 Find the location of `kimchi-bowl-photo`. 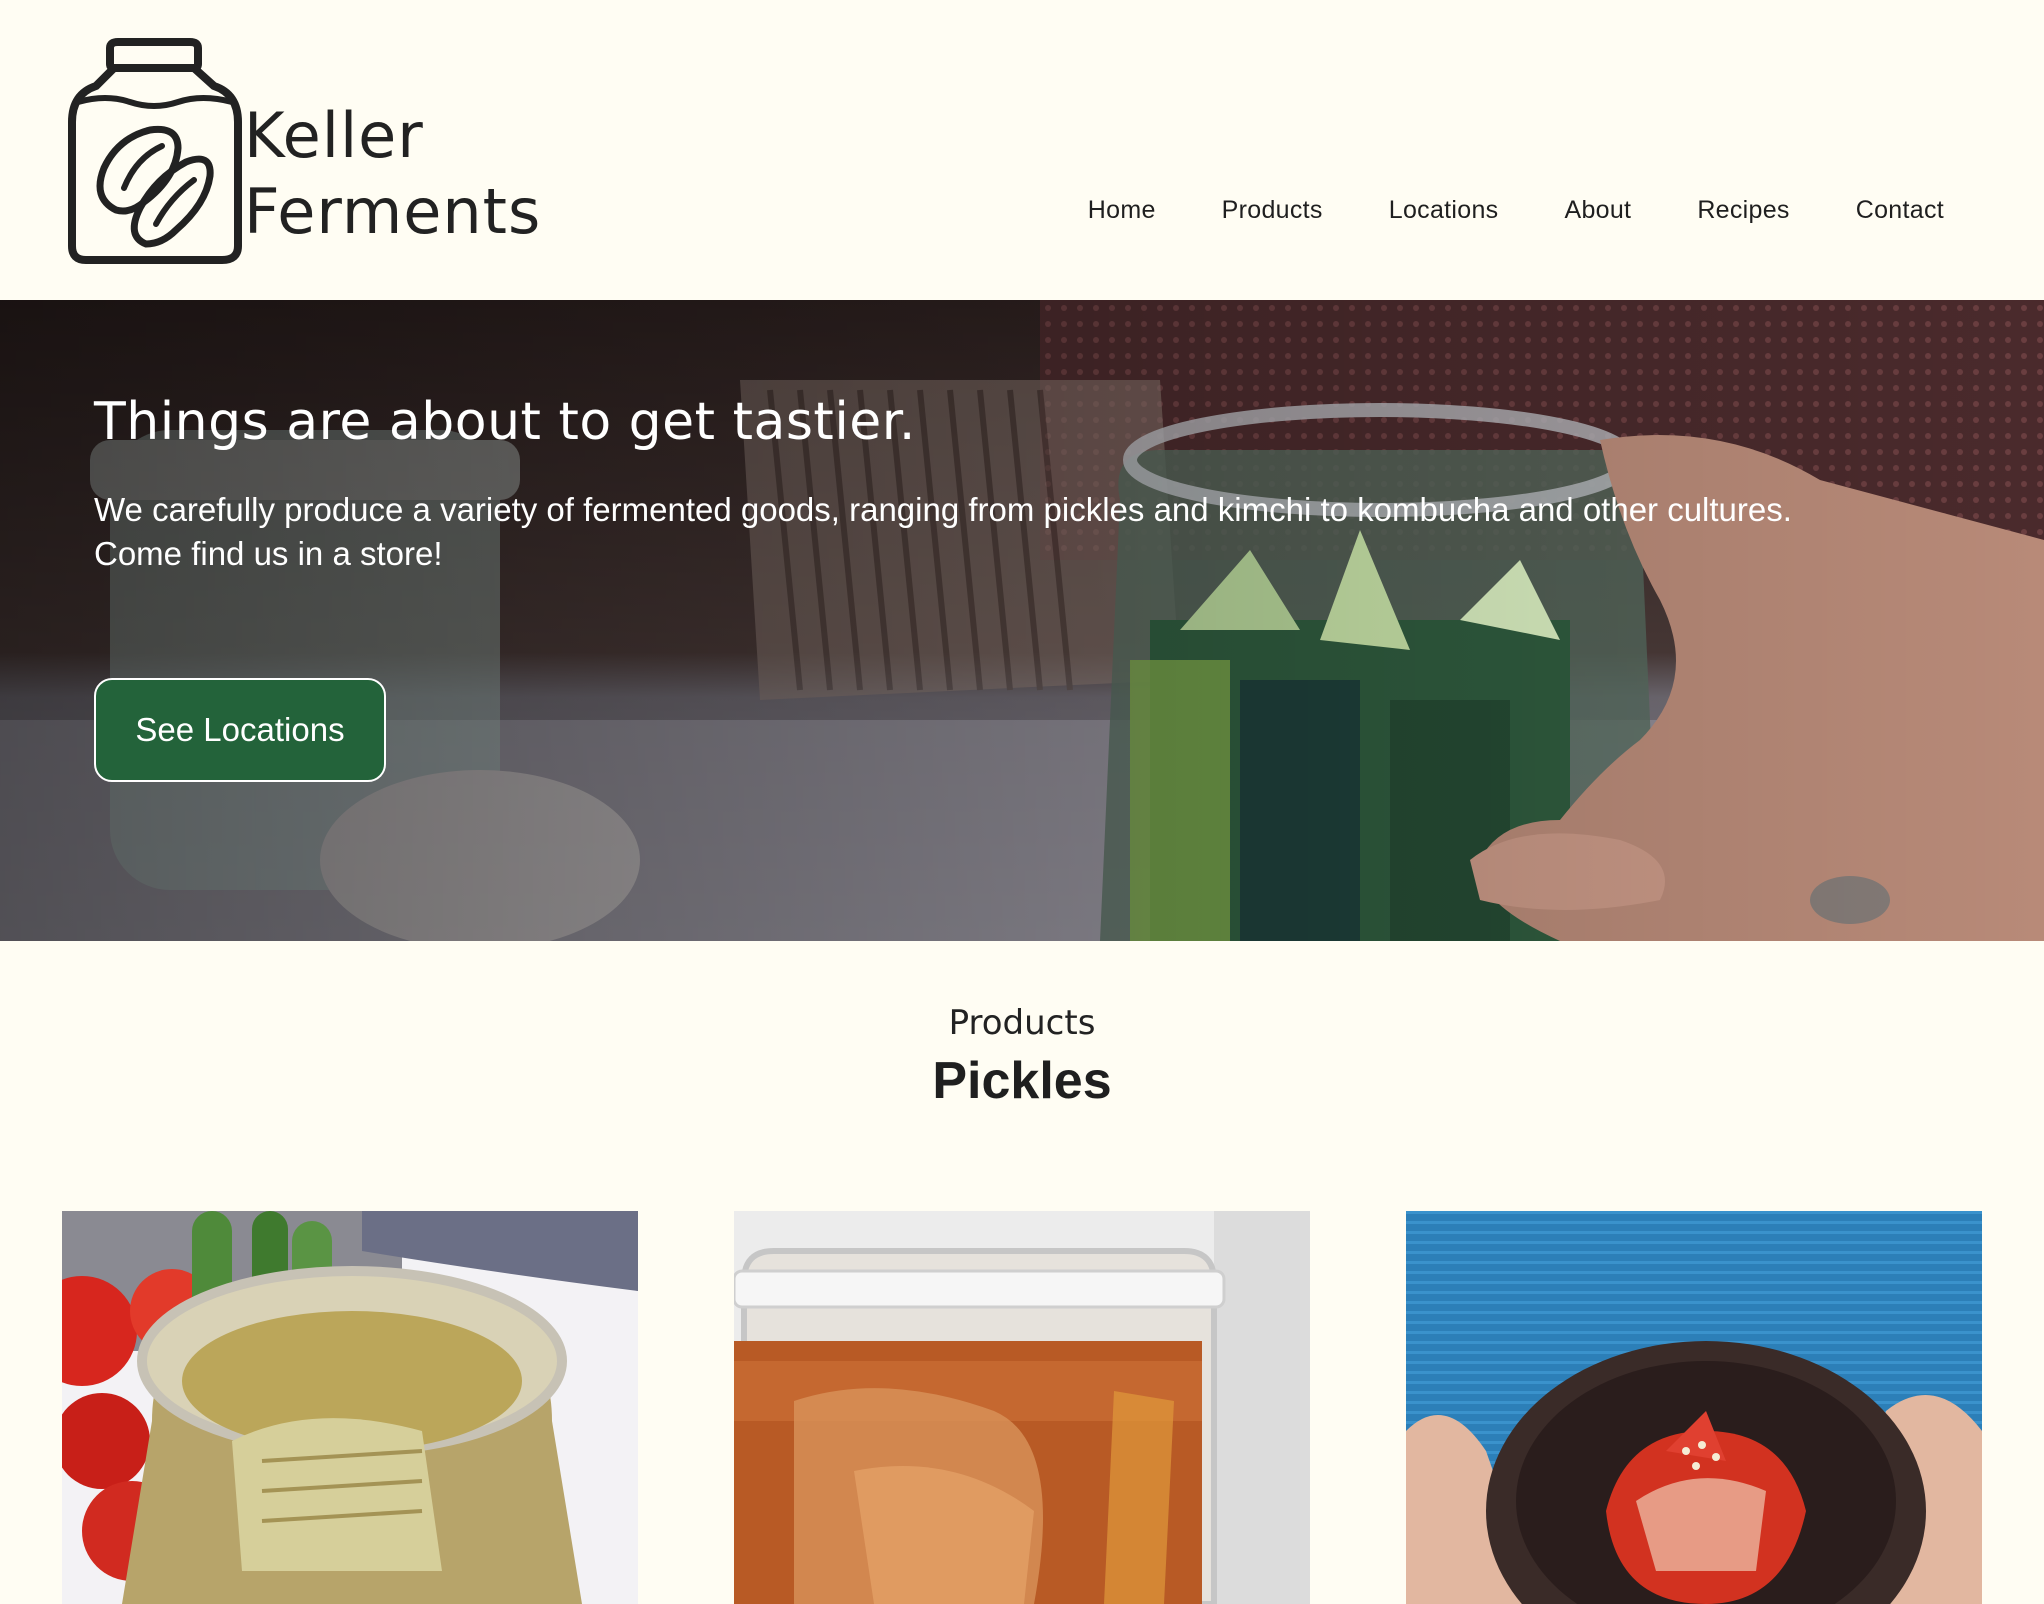

kimchi-bowl-photo is located at coordinates (1694, 1407).